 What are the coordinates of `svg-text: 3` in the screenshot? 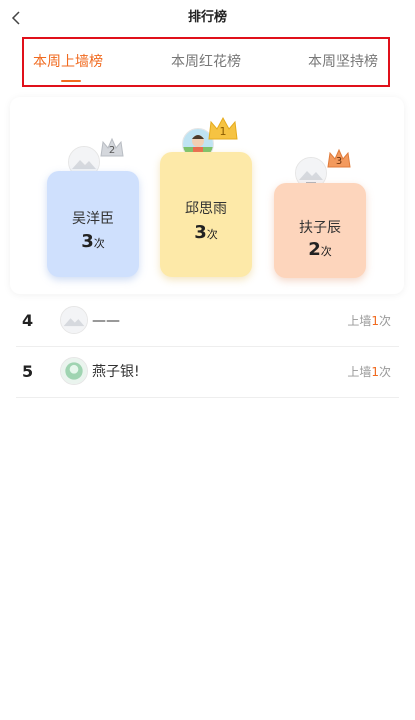 It's located at (339, 161).